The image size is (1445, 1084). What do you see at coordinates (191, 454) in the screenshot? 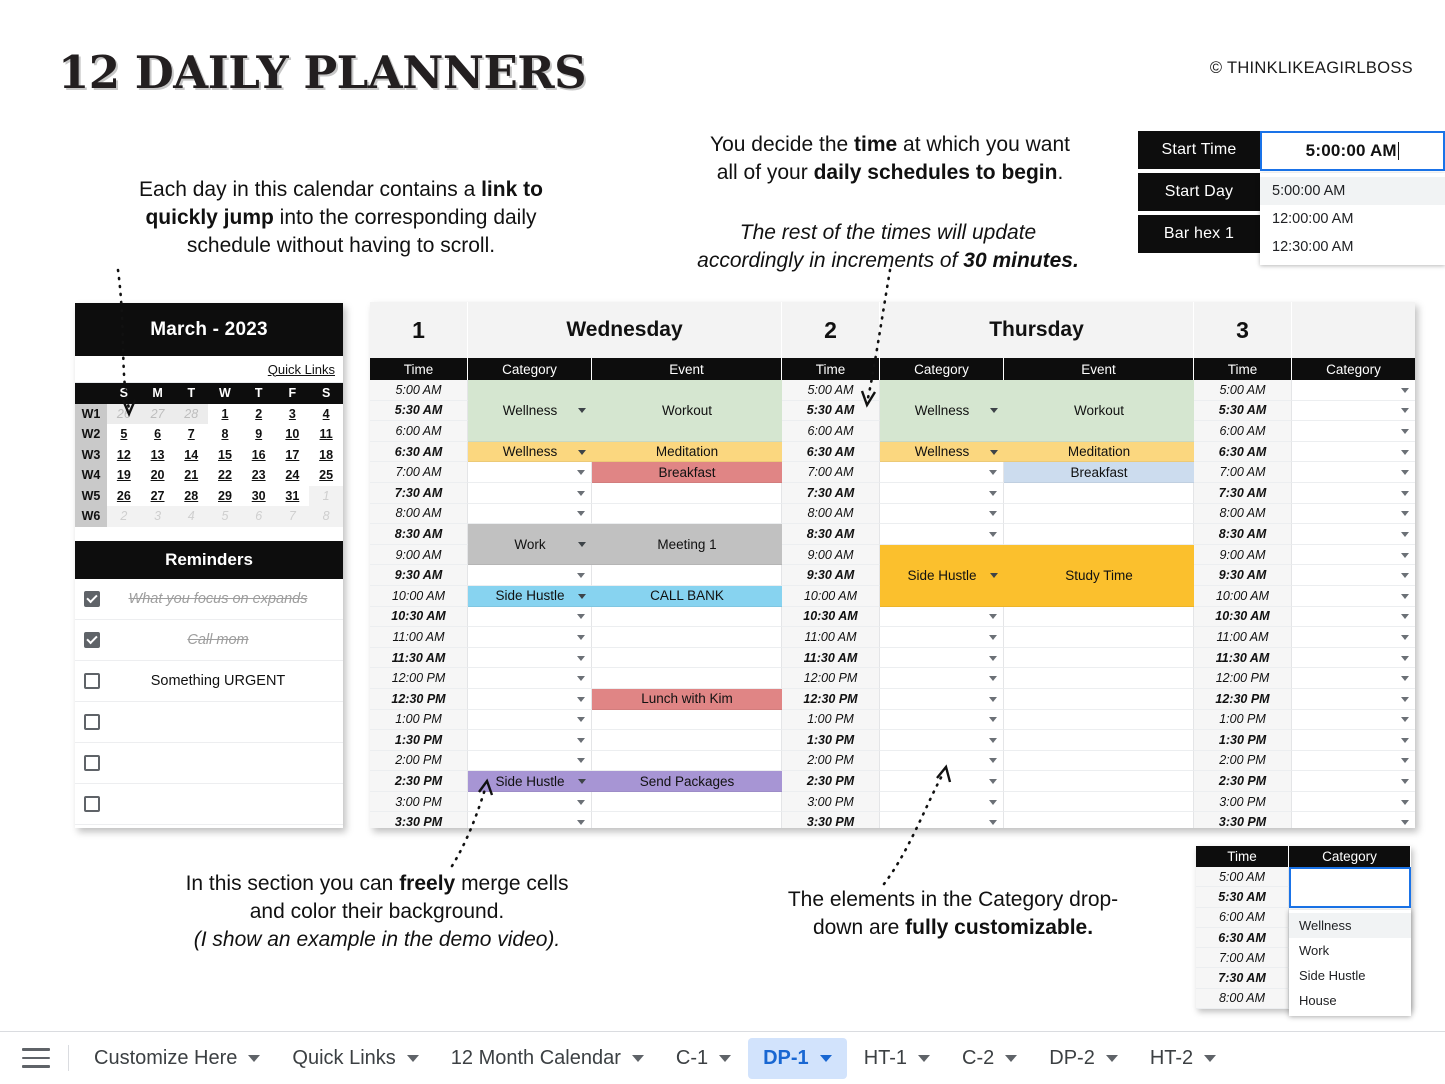
I see `calendar-day-cell: 14` at bounding box center [191, 454].